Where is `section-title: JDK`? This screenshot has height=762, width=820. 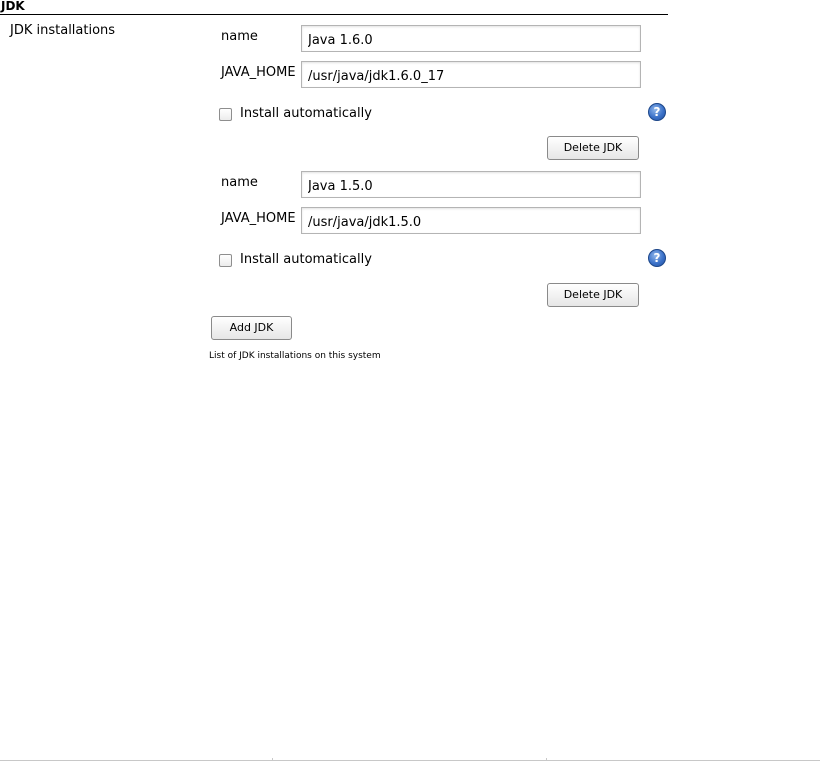
section-title: JDK is located at coordinates (334, 7).